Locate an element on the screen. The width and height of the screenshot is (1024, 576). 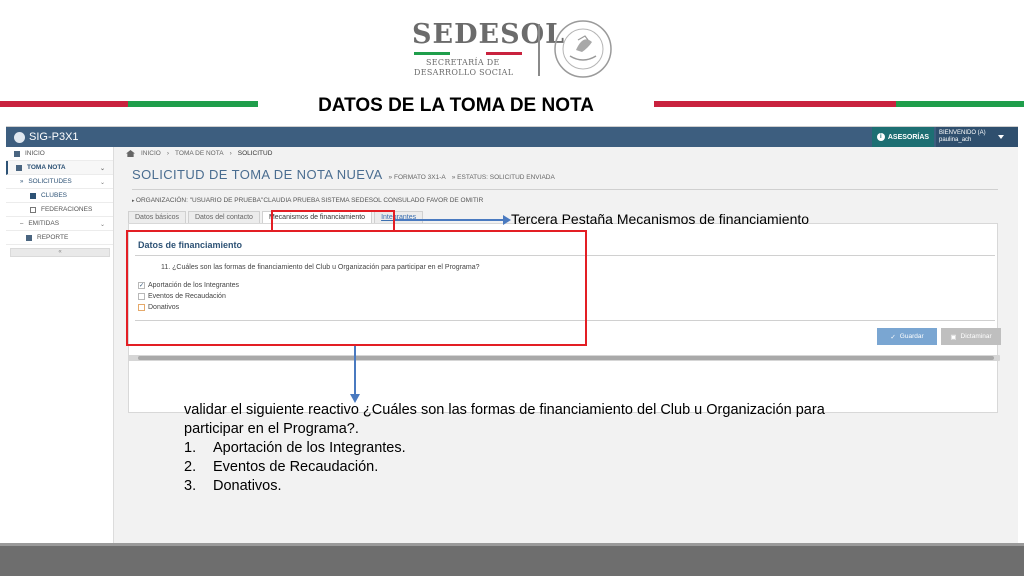
sidebar-item-emitidas: – EMITIDAS ⌄ is located at coordinates (59, 224).